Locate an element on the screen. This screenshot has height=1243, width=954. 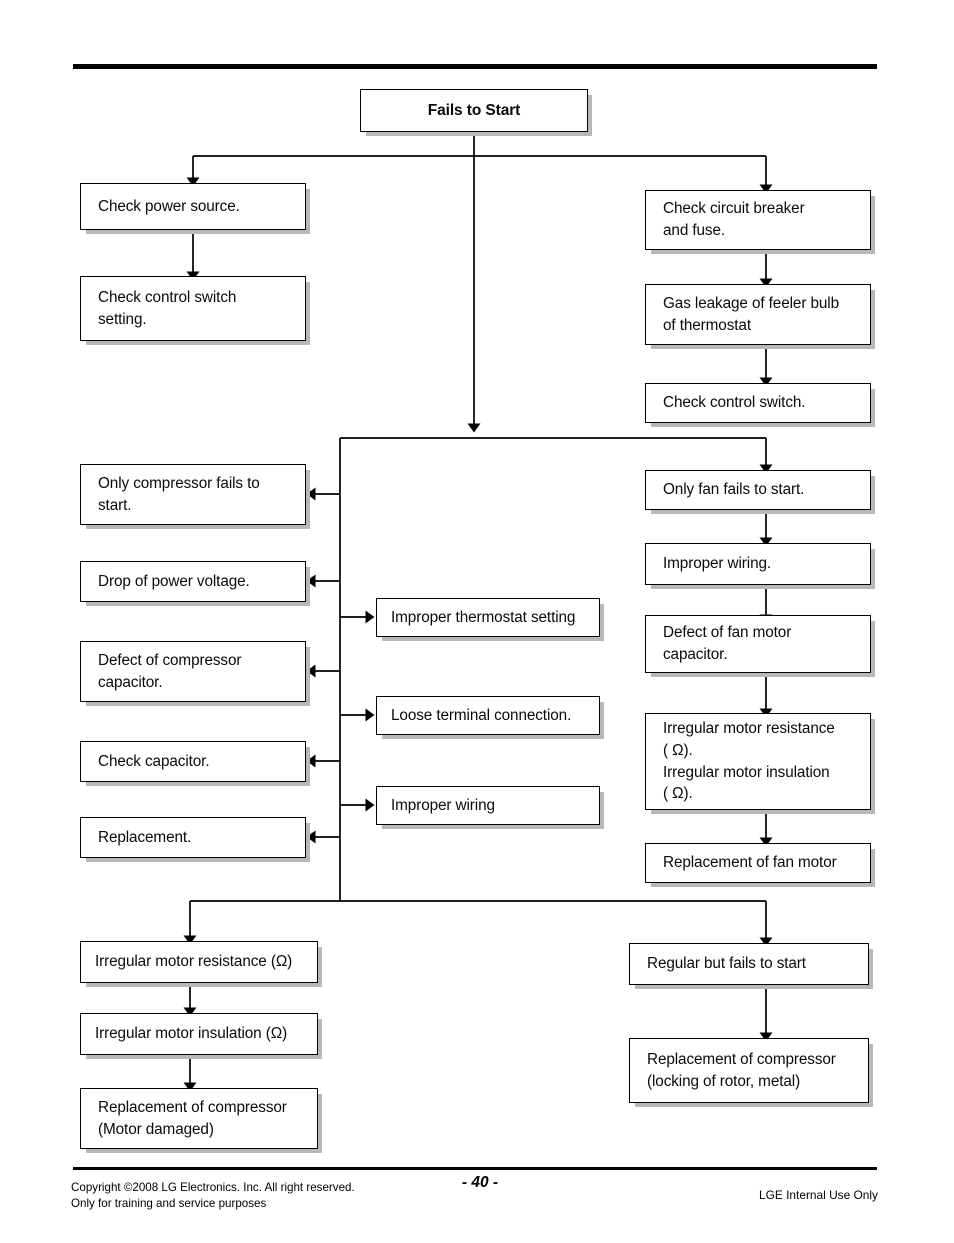
node-improper-wiring-right: Improper wiring. is located at coordinates (758, 564).